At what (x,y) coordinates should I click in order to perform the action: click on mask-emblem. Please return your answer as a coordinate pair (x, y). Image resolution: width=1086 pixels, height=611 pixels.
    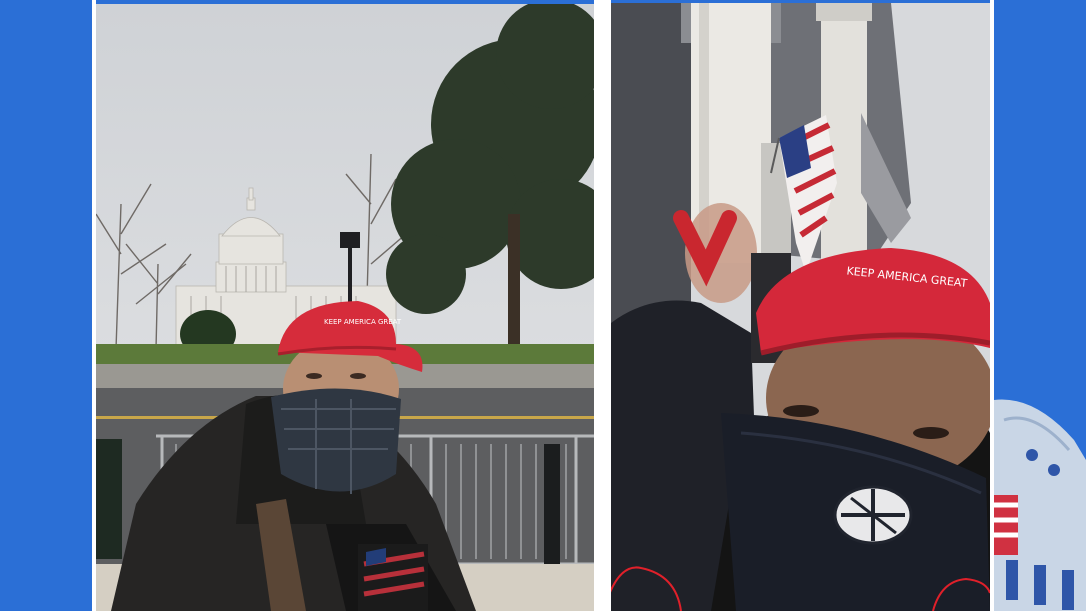
    Looking at the image, I should click on (873, 515).